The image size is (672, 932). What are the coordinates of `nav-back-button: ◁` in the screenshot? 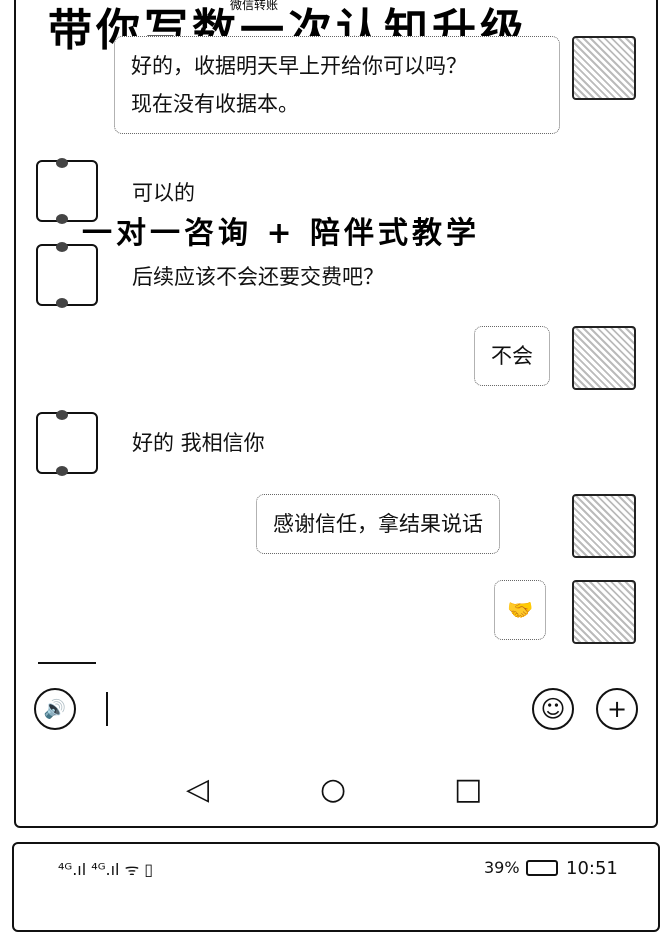 It's located at (197, 789).